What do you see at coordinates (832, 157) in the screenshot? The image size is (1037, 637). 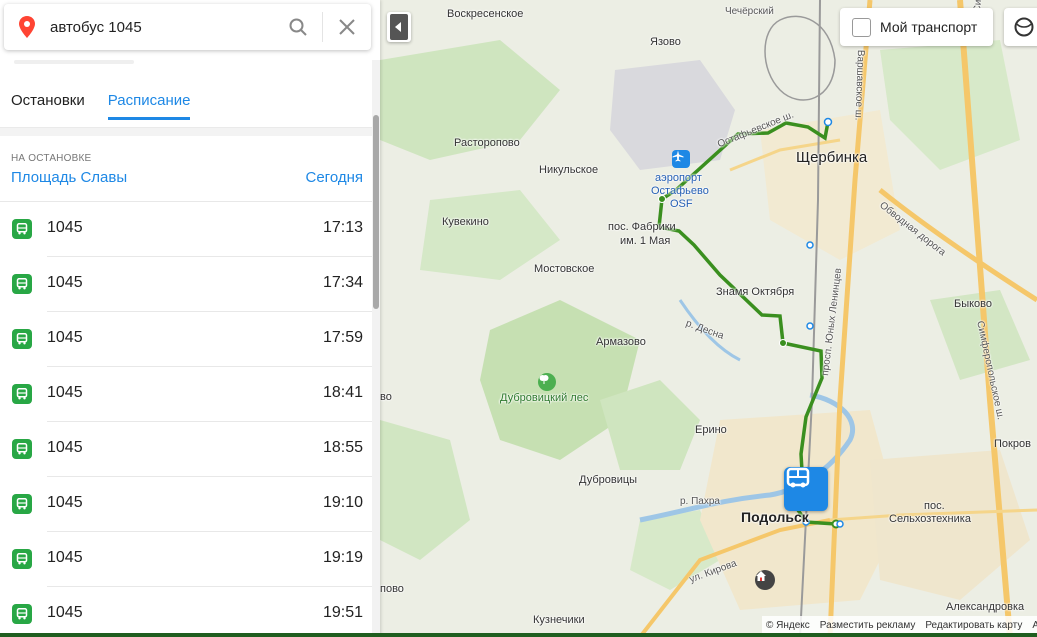 I see `map-label-shcherbinka: Щербинка` at bounding box center [832, 157].